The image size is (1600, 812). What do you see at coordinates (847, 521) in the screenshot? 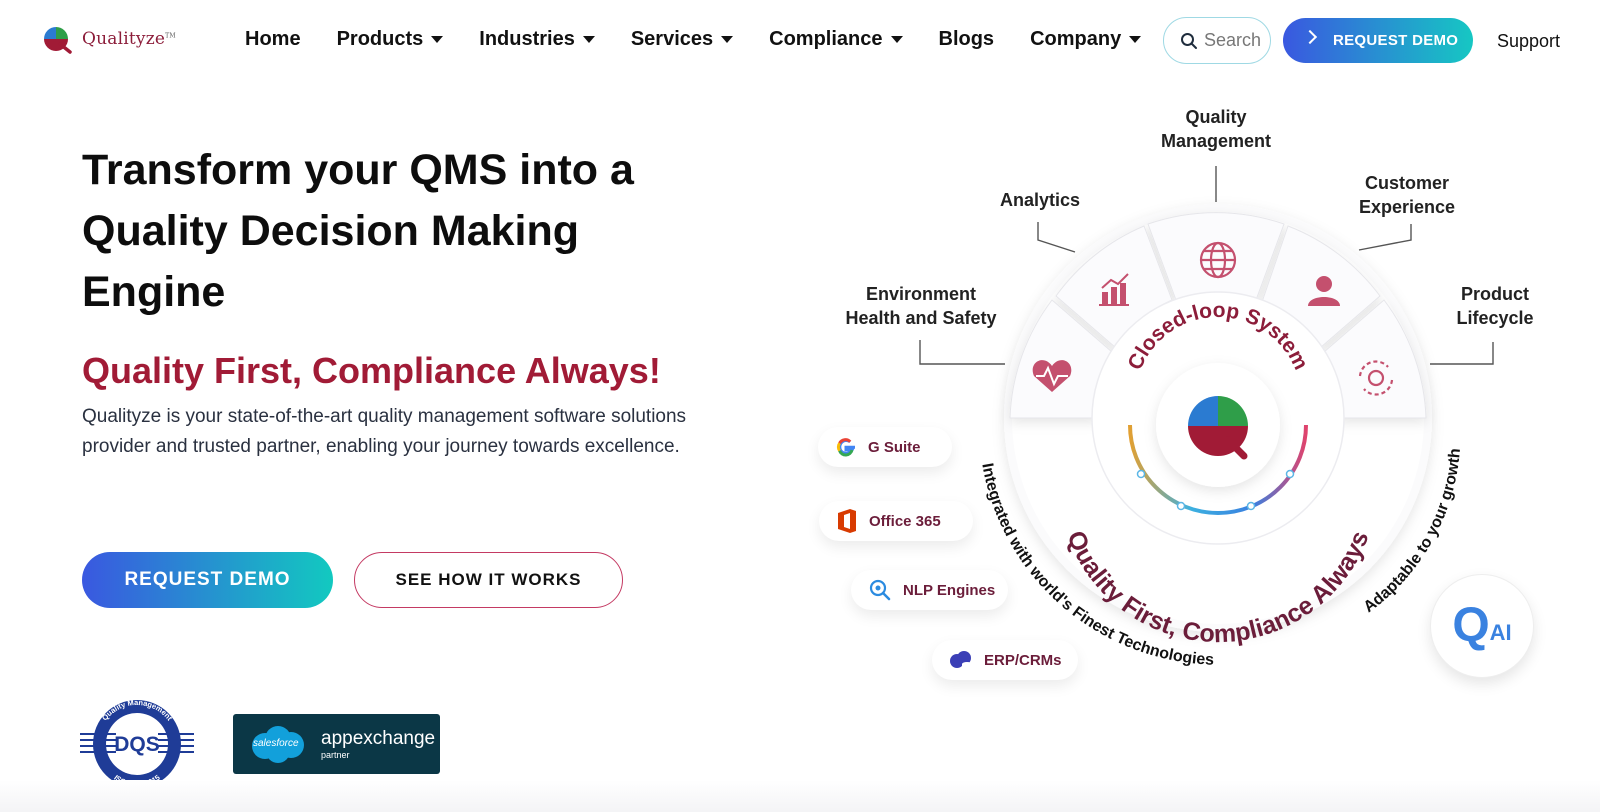
I see `office-icon` at bounding box center [847, 521].